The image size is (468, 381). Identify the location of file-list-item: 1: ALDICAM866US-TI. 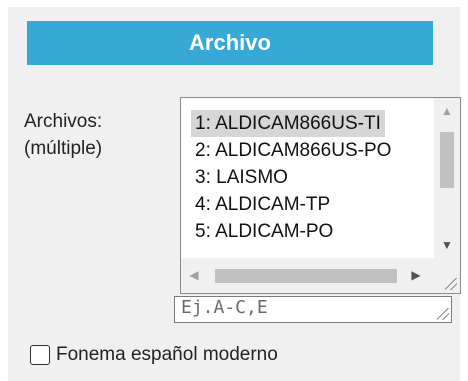
(288, 123).